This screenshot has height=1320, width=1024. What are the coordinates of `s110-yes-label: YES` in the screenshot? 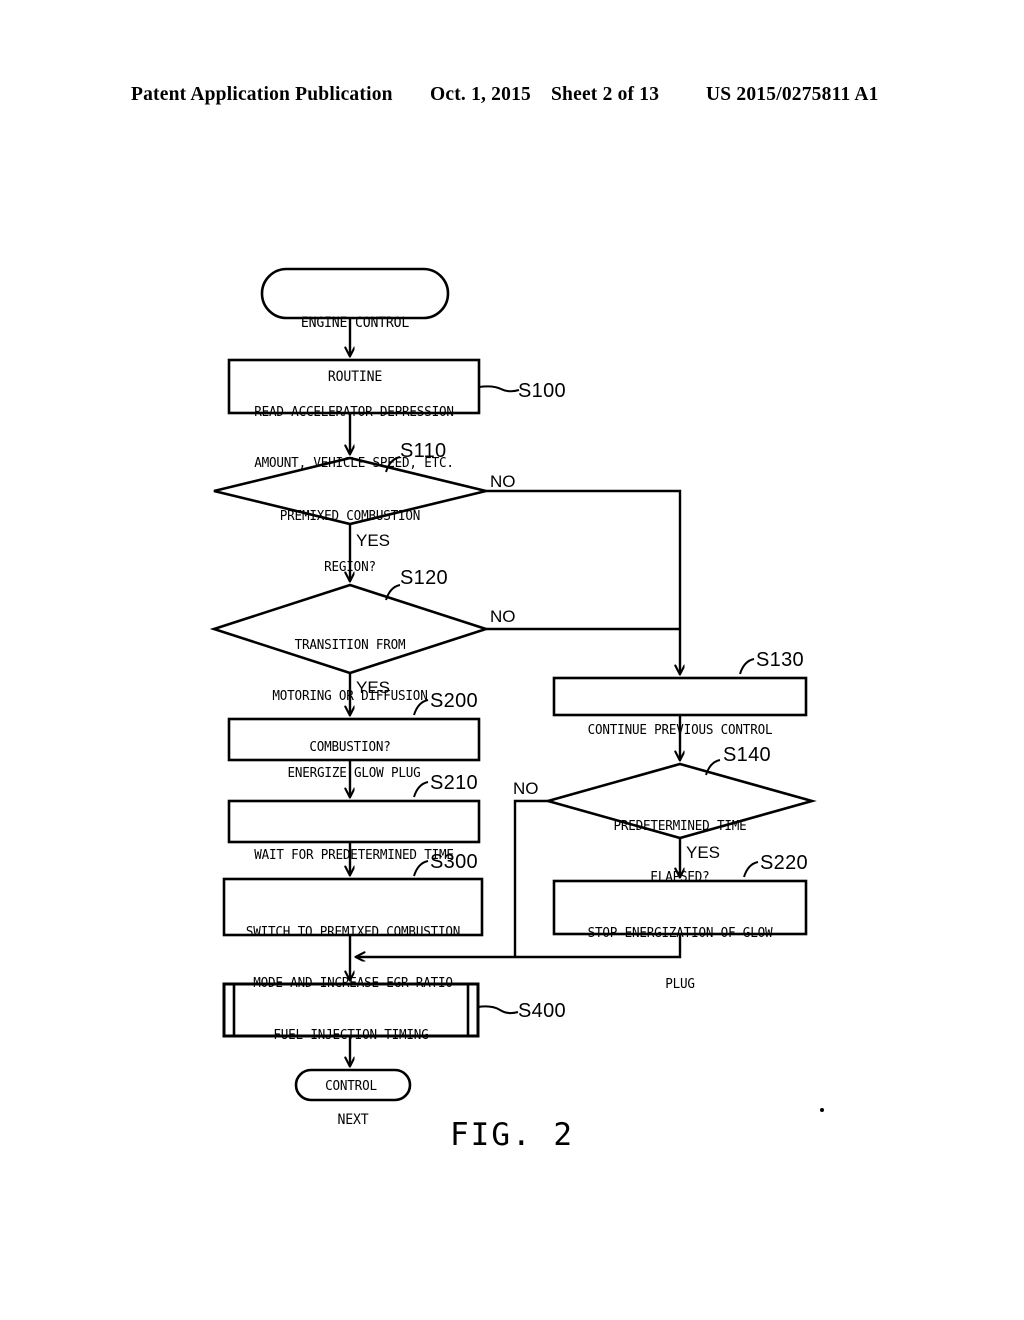 It's located at (373, 540).